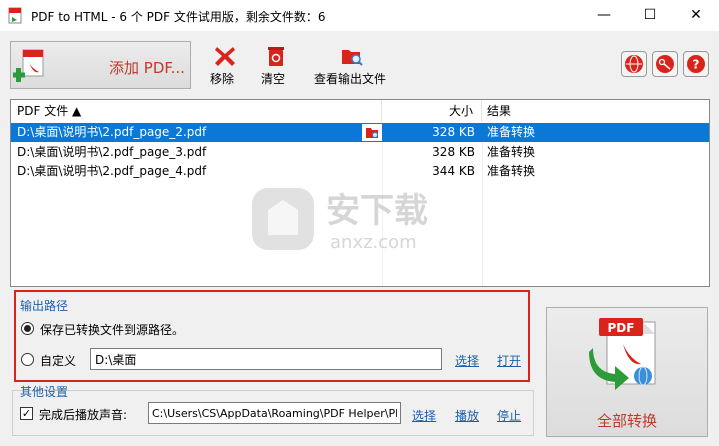  What do you see at coordinates (432, 111) in the screenshot?
I see `column-header-size: 大小` at bounding box center [432, 111].